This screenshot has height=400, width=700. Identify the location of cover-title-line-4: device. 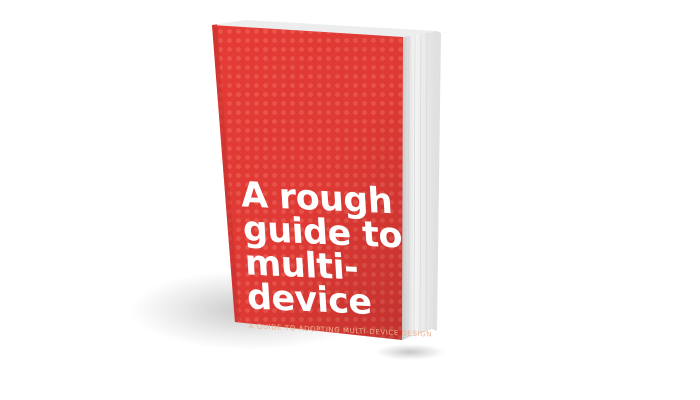
(309, 300).